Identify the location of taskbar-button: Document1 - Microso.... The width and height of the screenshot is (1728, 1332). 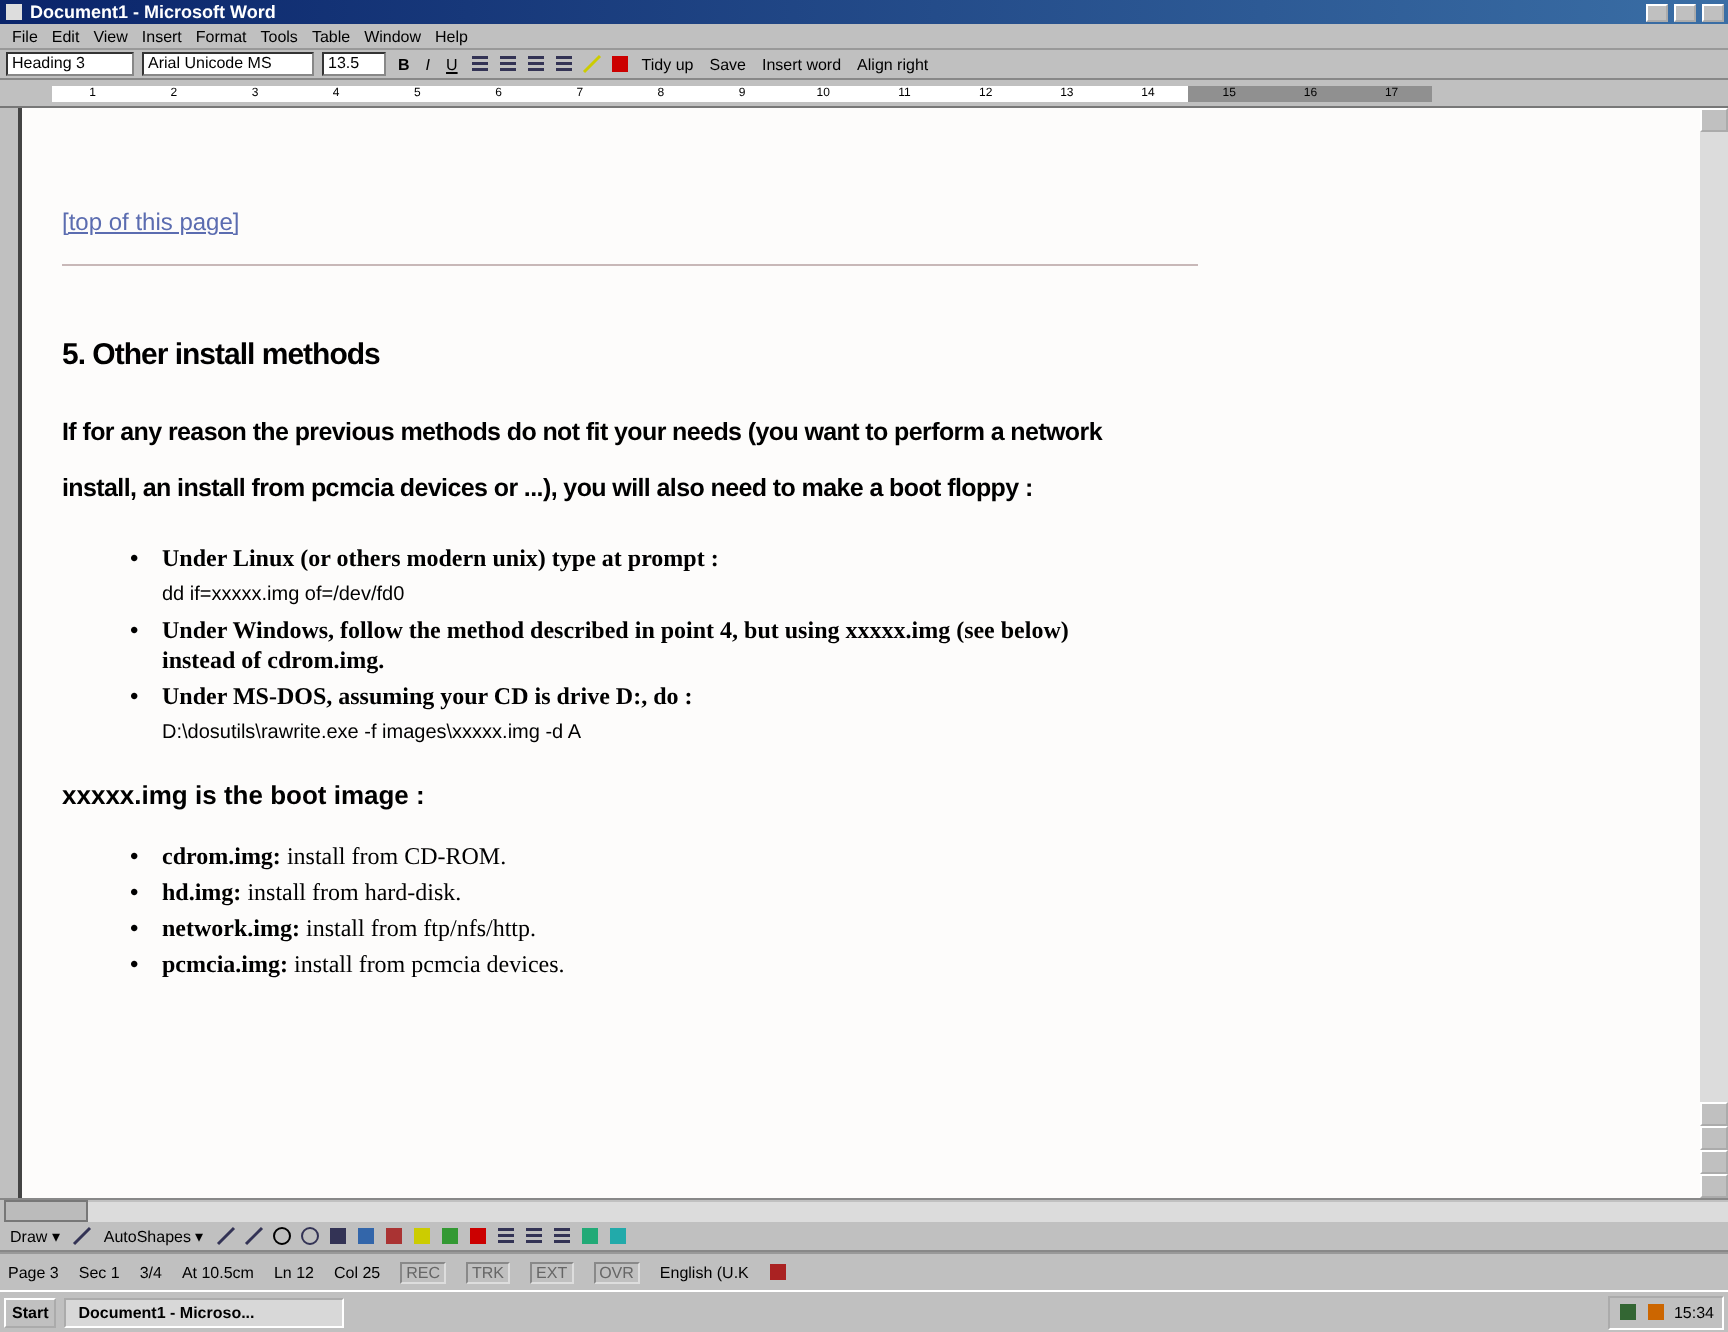
(204, 1312).